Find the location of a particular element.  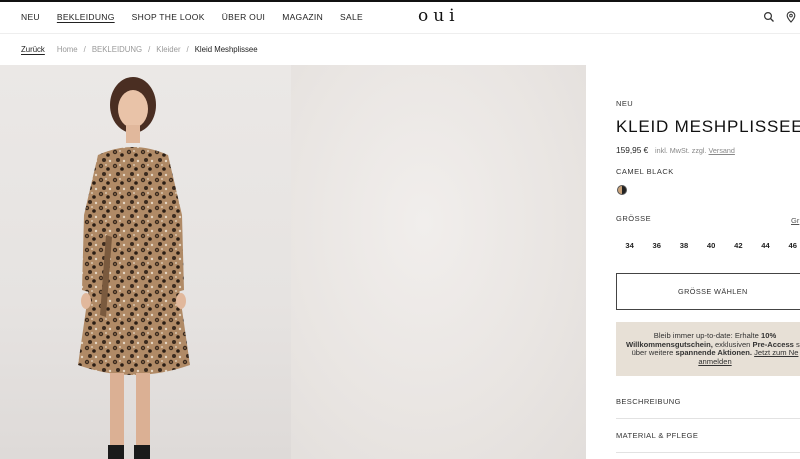

accordion-description: BESCHREIBUNG is located at coordinates (708, 401).